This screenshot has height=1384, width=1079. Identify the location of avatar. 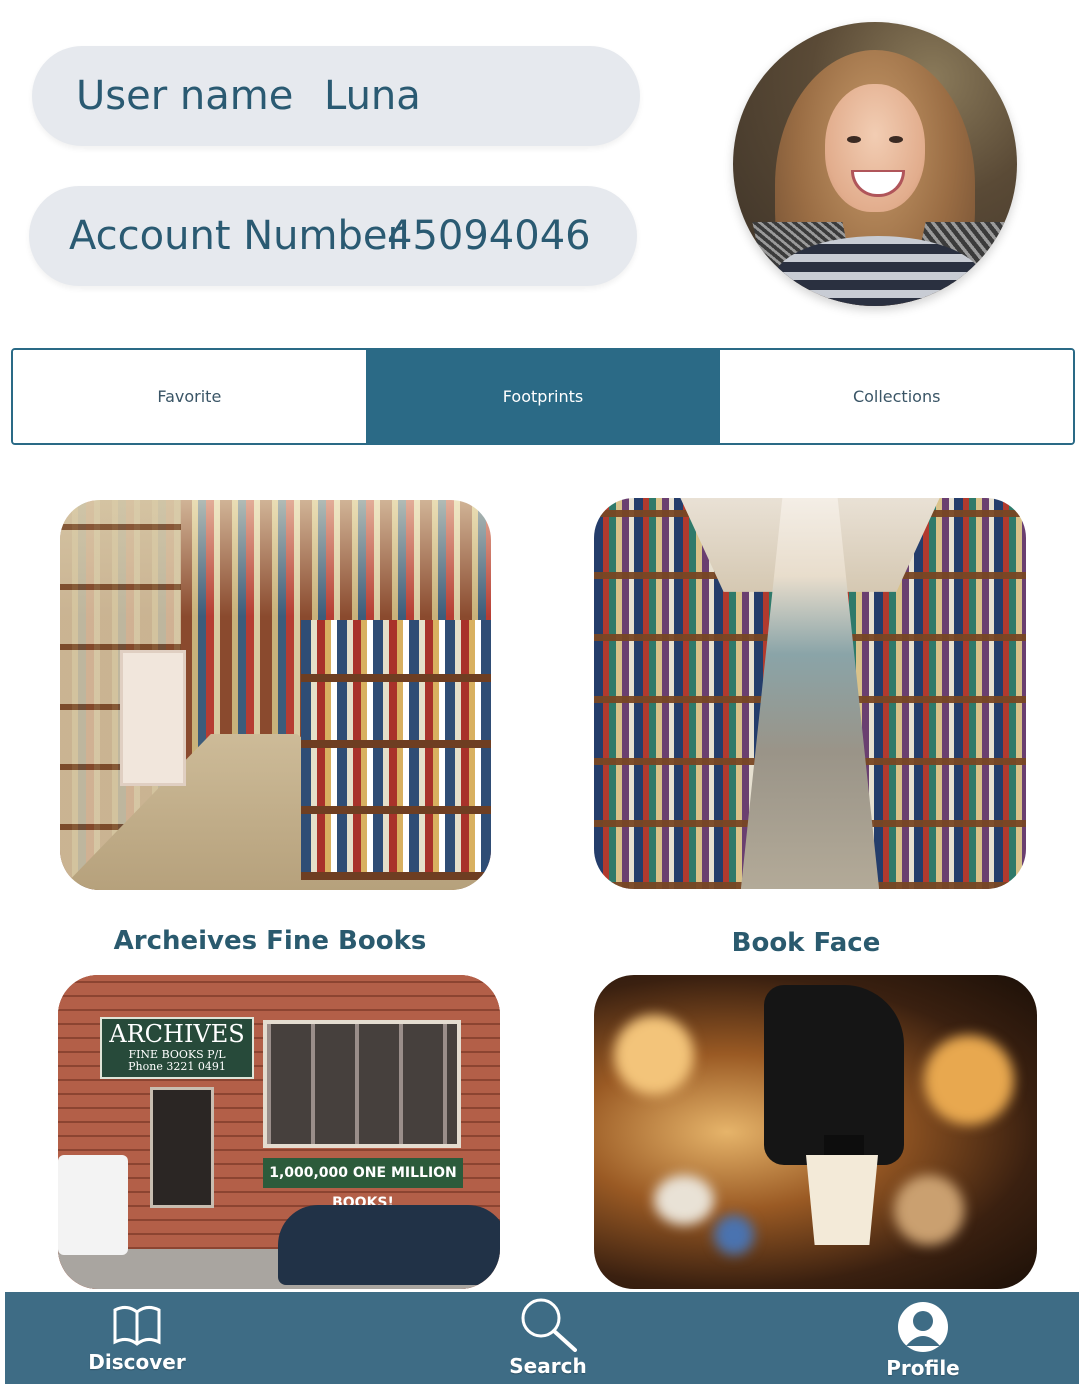
(875, 164).